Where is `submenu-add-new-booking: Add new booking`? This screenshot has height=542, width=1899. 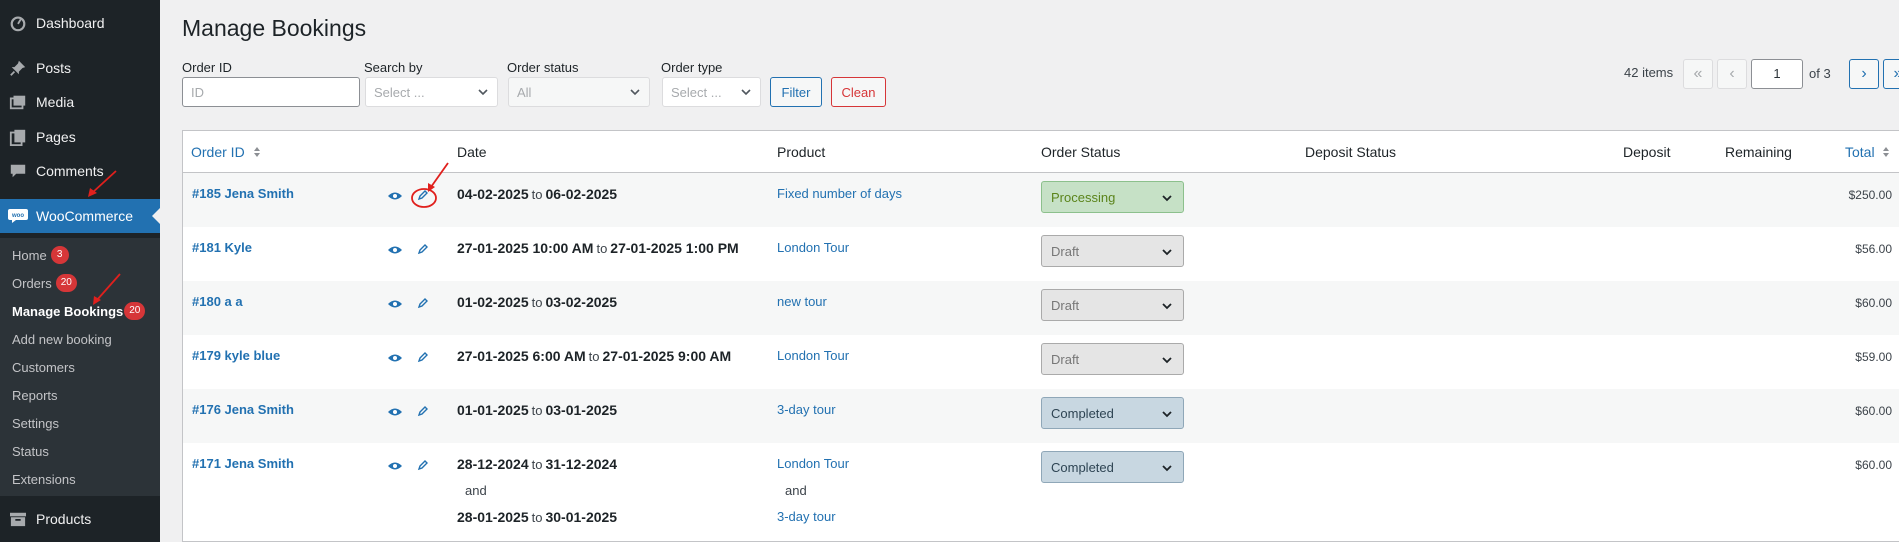 submenu-add-new-booking: Add new booking is located at coordinates (62, 339).